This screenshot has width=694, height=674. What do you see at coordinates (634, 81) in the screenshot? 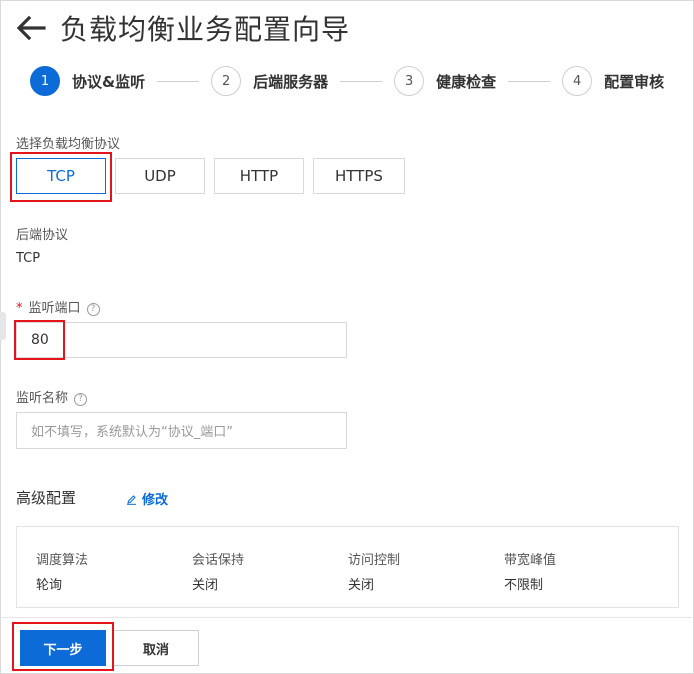
I see `step-label: 配置审核` at bounding box center [634, 81].